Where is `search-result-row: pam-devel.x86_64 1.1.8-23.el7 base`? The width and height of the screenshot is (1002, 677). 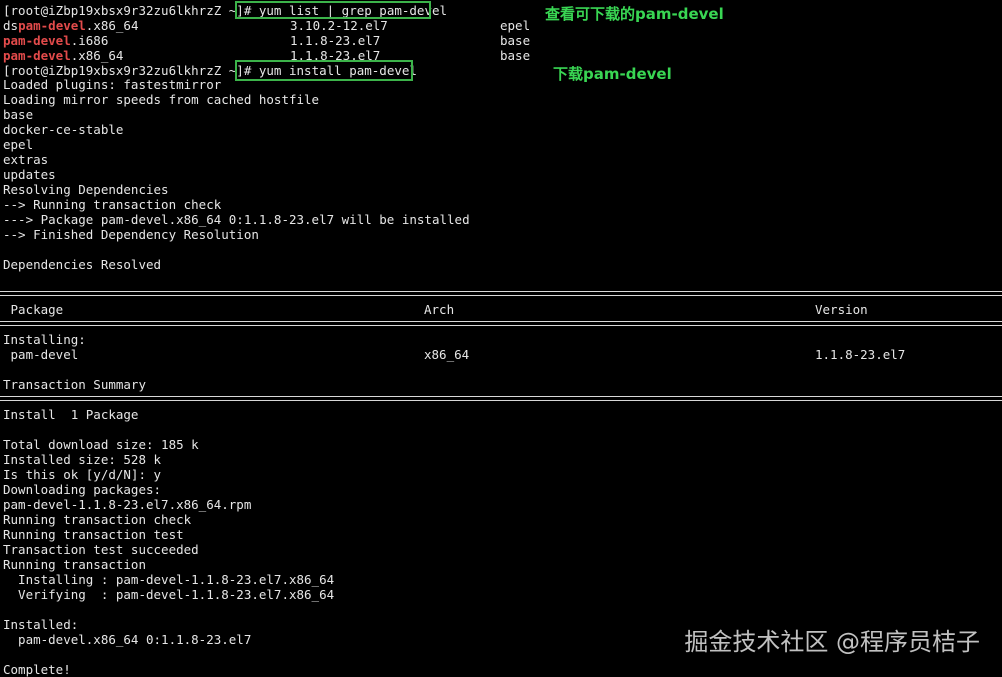
search-result-row: pam-devel.x86_64 1.1.8-23.el7 base is located at coordinates (500, 55).